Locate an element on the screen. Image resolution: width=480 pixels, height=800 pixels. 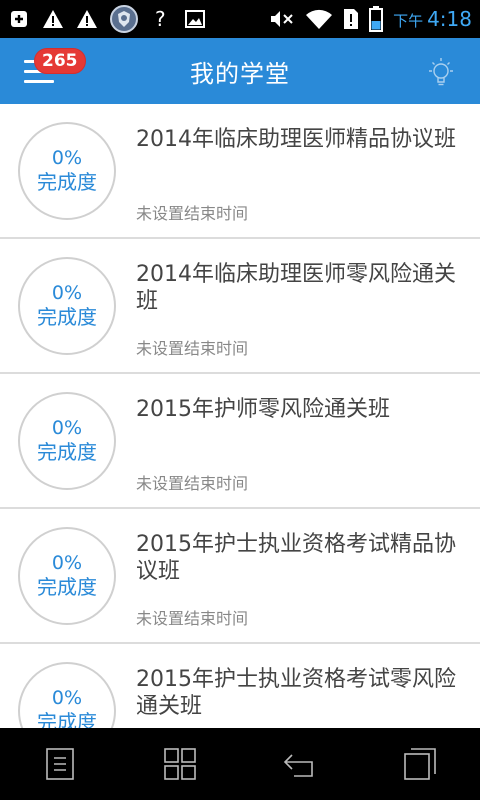
status-clock: 下午 4:18 is located at coordinates (432, 19).